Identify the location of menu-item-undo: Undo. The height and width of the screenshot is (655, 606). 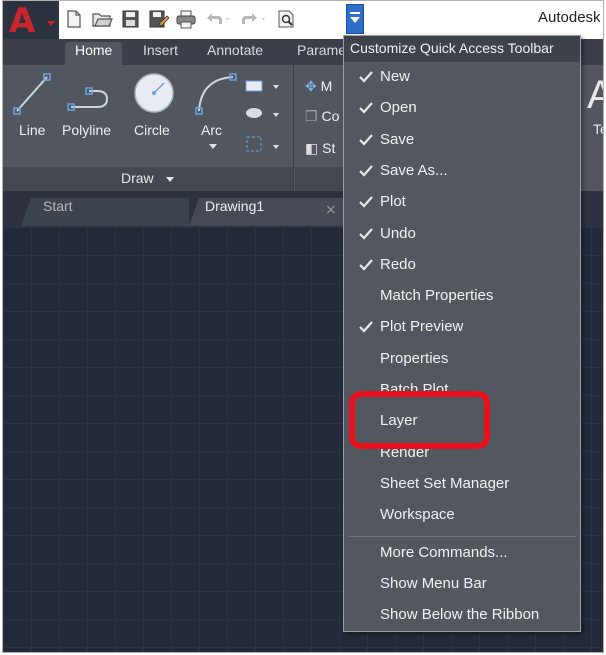
(462, 234).